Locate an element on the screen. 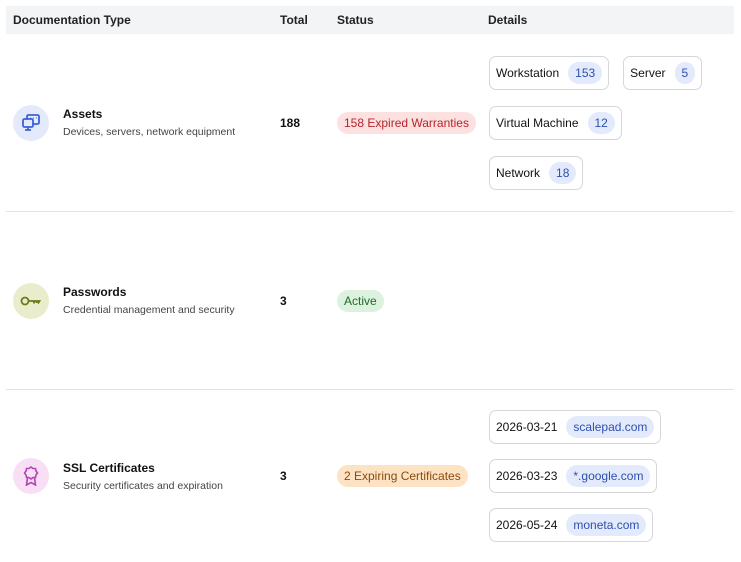  expiry-date: 2026-03-21 is located at coordinates (527, 427).